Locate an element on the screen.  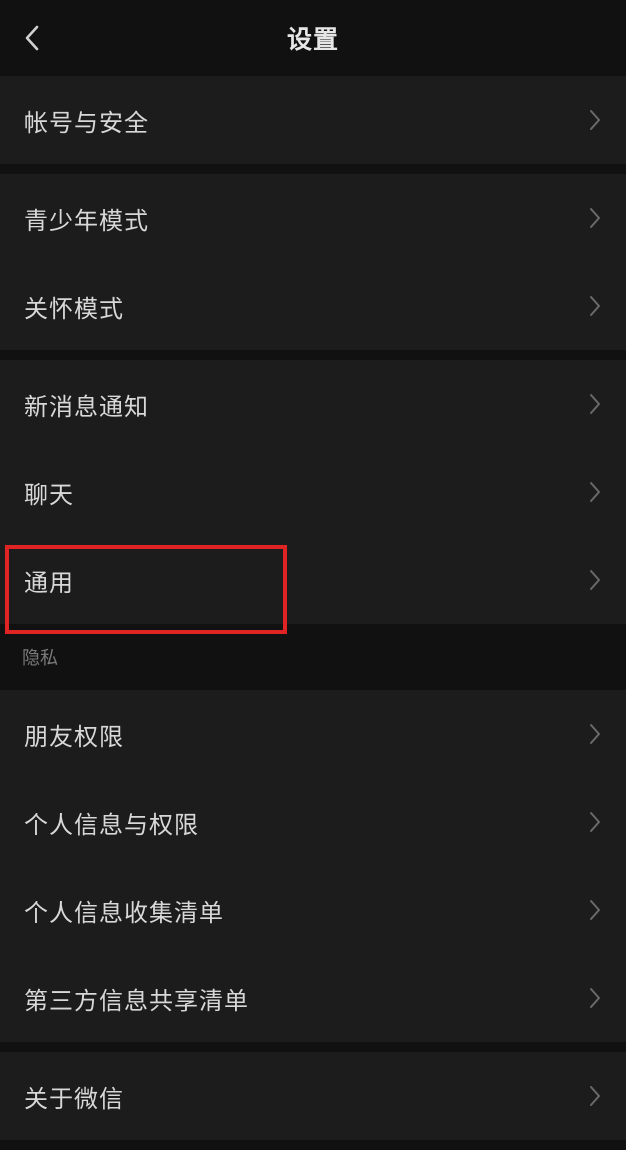
settings-item-friend-permissions: 朋友权限 is located at coordinates (313, 734).